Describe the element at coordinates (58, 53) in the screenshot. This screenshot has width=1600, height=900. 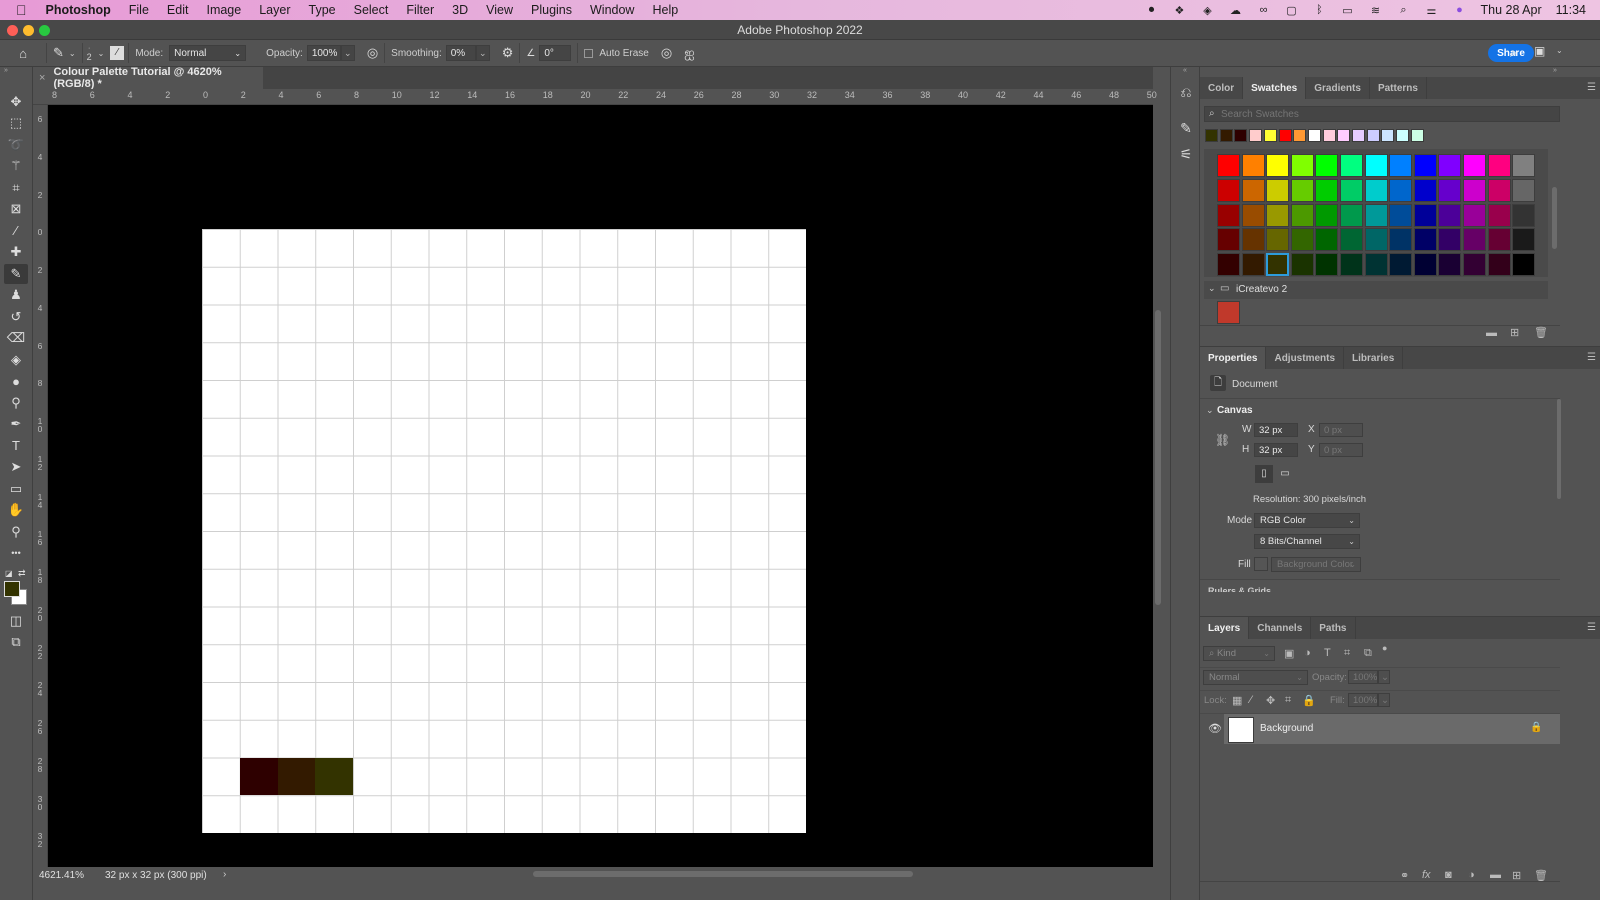
I see `pencil-preset-icon: ✎` at that location.